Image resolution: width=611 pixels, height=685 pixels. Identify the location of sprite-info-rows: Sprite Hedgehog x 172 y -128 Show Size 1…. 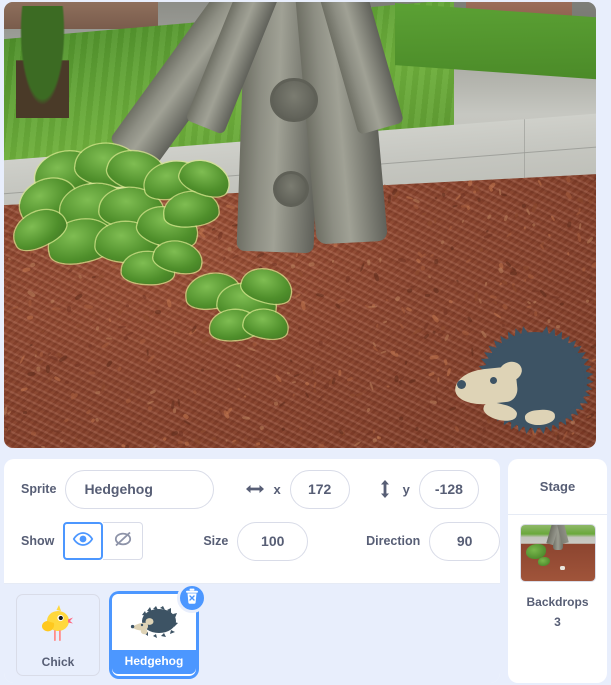
(252, 514).